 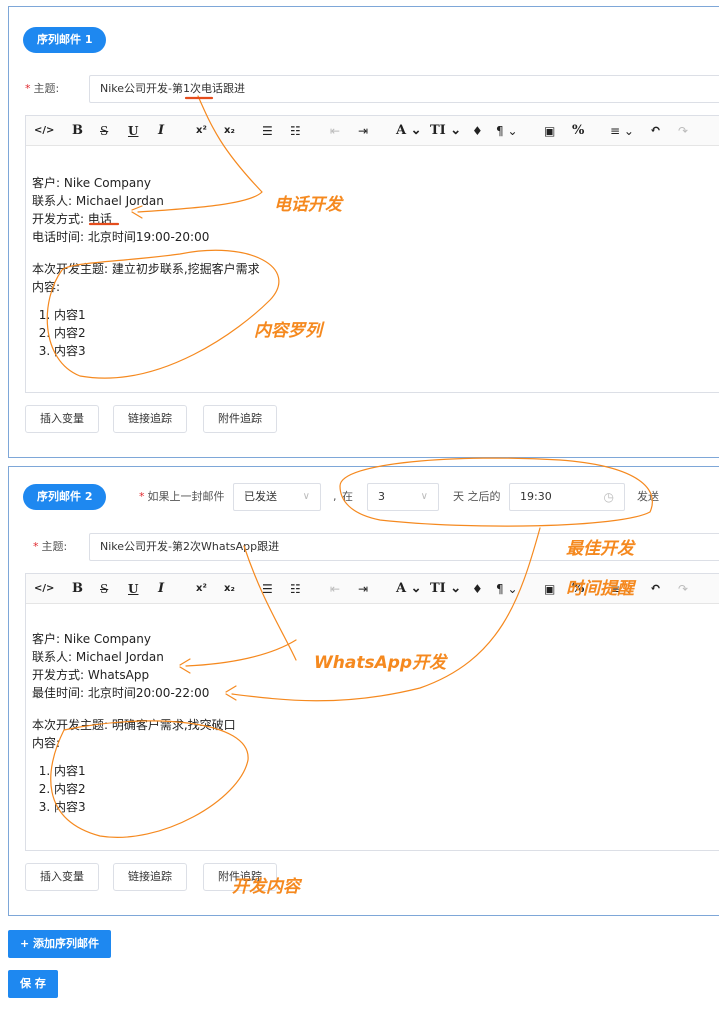 I want to click on content-list-1: 内容1 内容2 内容3, so click(x=146, y=333).